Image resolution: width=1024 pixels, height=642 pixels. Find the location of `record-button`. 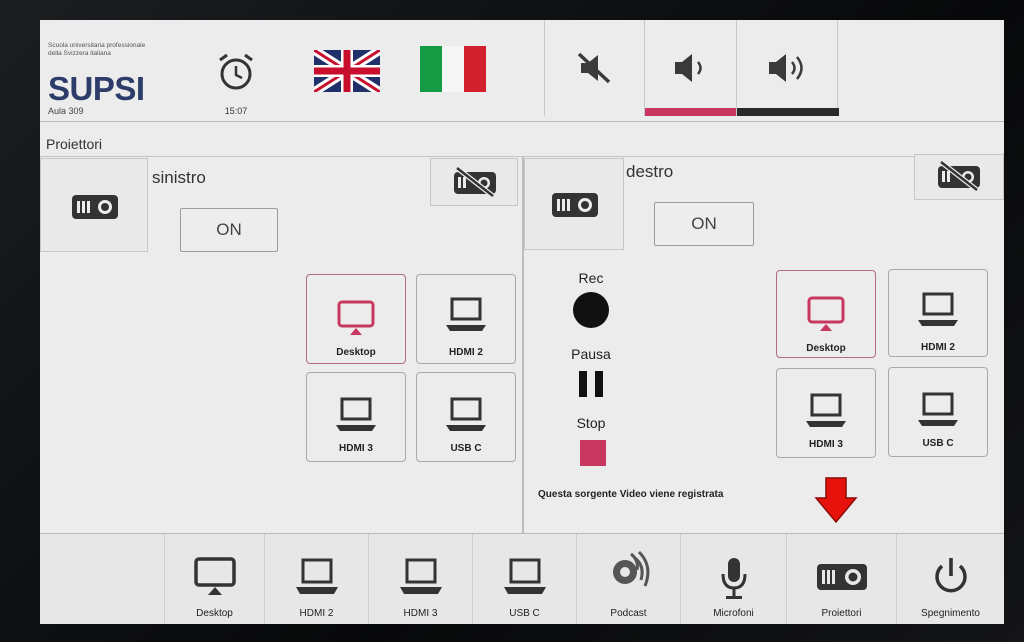

record-button is located at coordinates (591, 310).